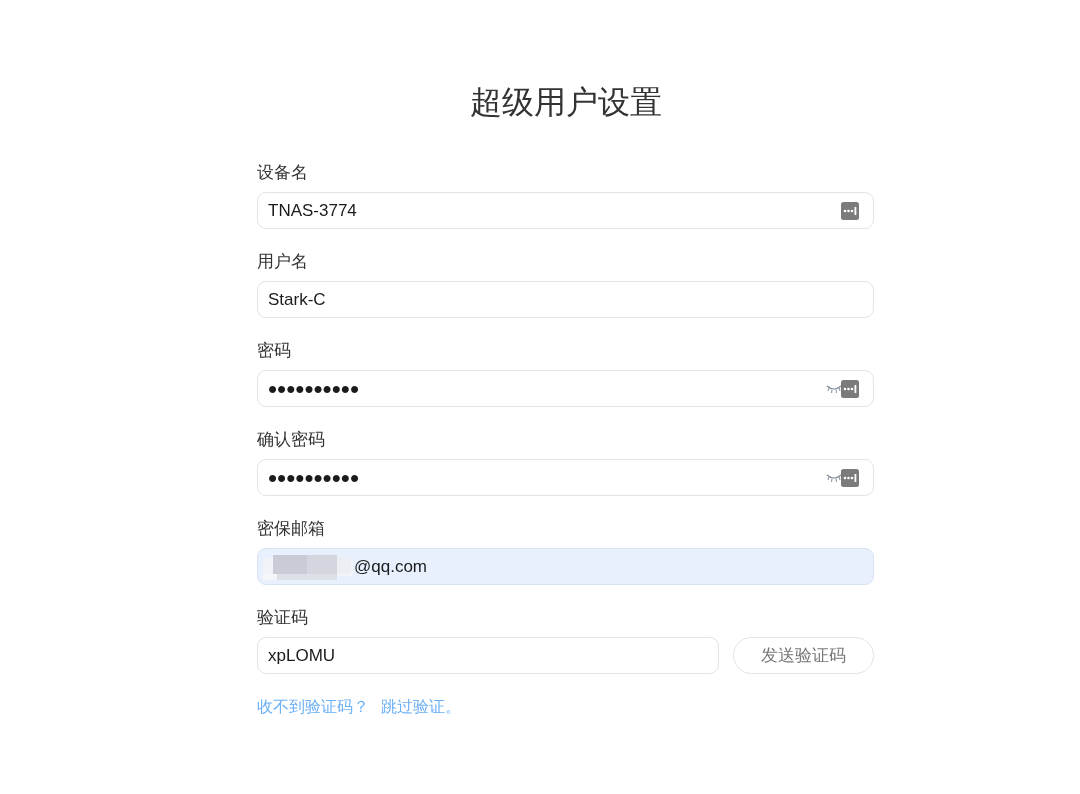 The width and height of the screenshot is (1080, 794). What do you see at coordinates (565, 102) in the screenshot?
I see `page-title: 超级用户设置` at bounding box center [565, 102].